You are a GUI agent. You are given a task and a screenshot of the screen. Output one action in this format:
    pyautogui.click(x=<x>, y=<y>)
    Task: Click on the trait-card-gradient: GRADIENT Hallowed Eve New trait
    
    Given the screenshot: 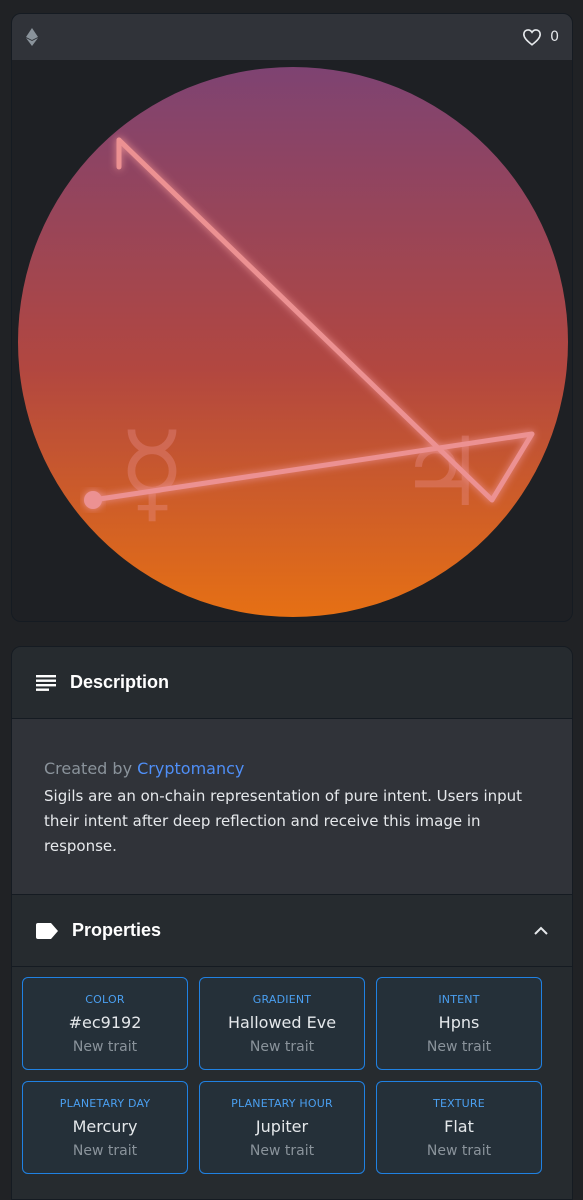 What is the action you would take?
    pyautogui.click(x=282, y=1023)
    